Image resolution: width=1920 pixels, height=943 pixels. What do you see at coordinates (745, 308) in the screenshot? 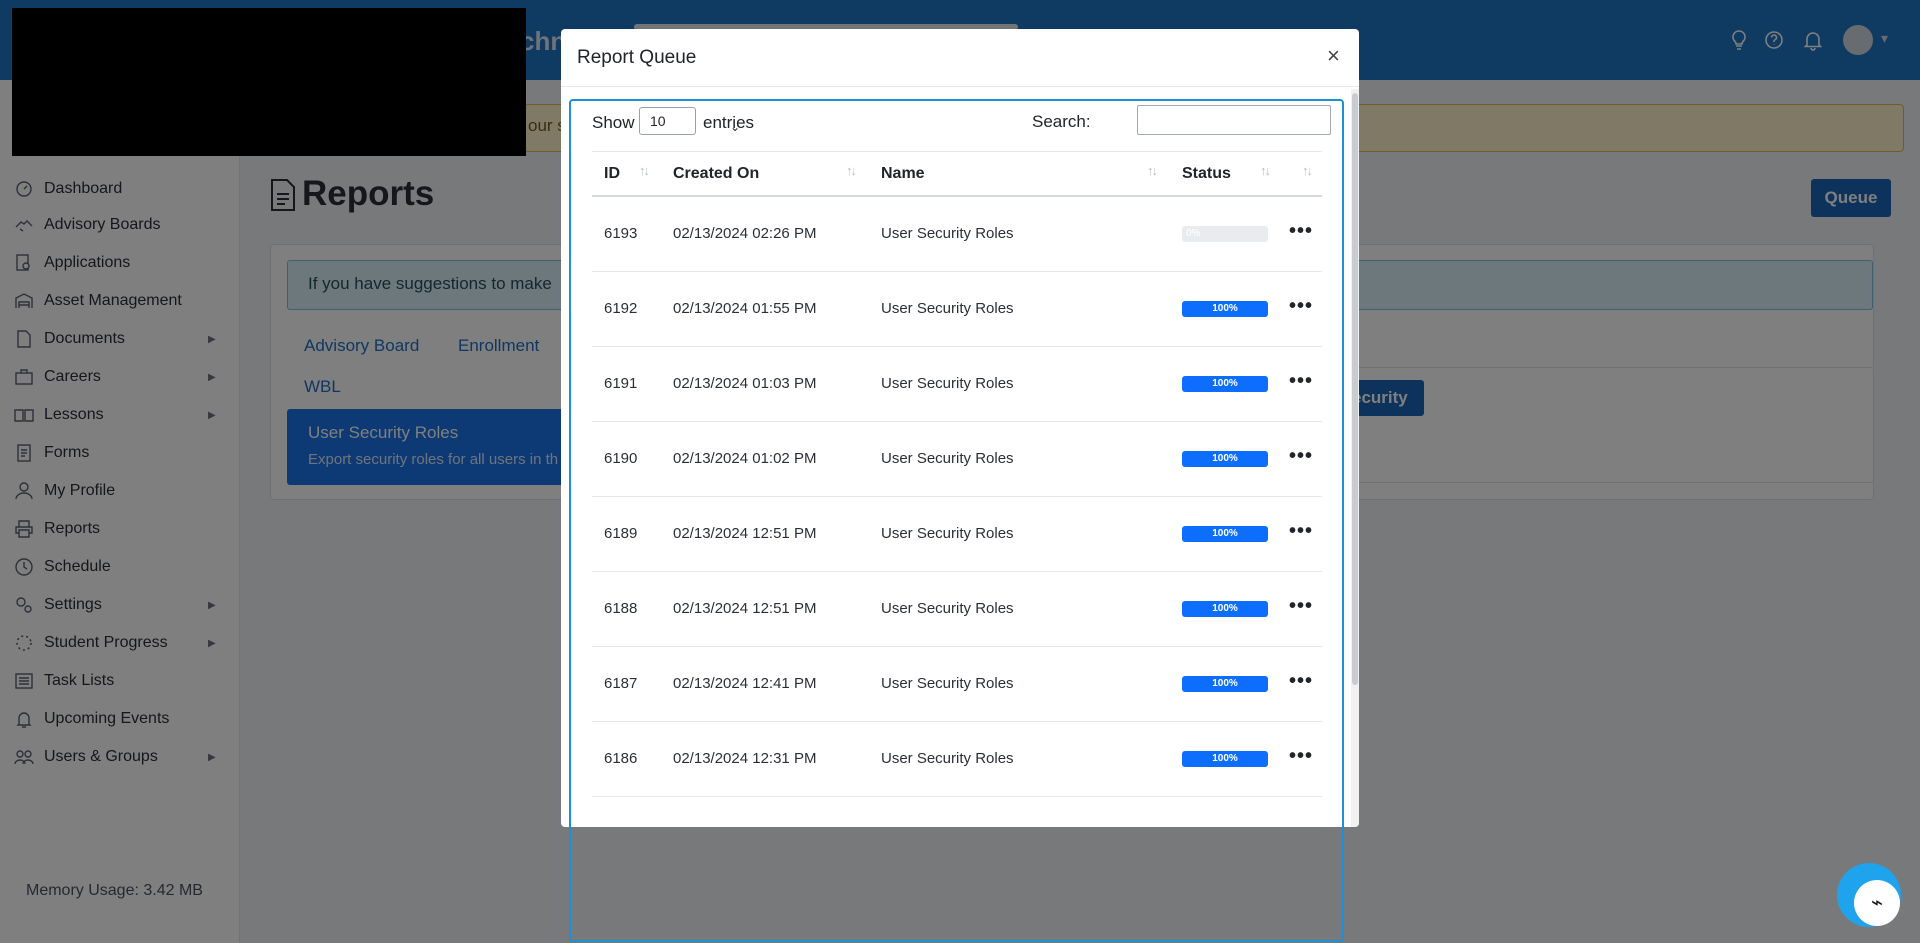
I see `cell-created-on: 02/13/2024 01:55 PM` at bounding box center [745, 308].